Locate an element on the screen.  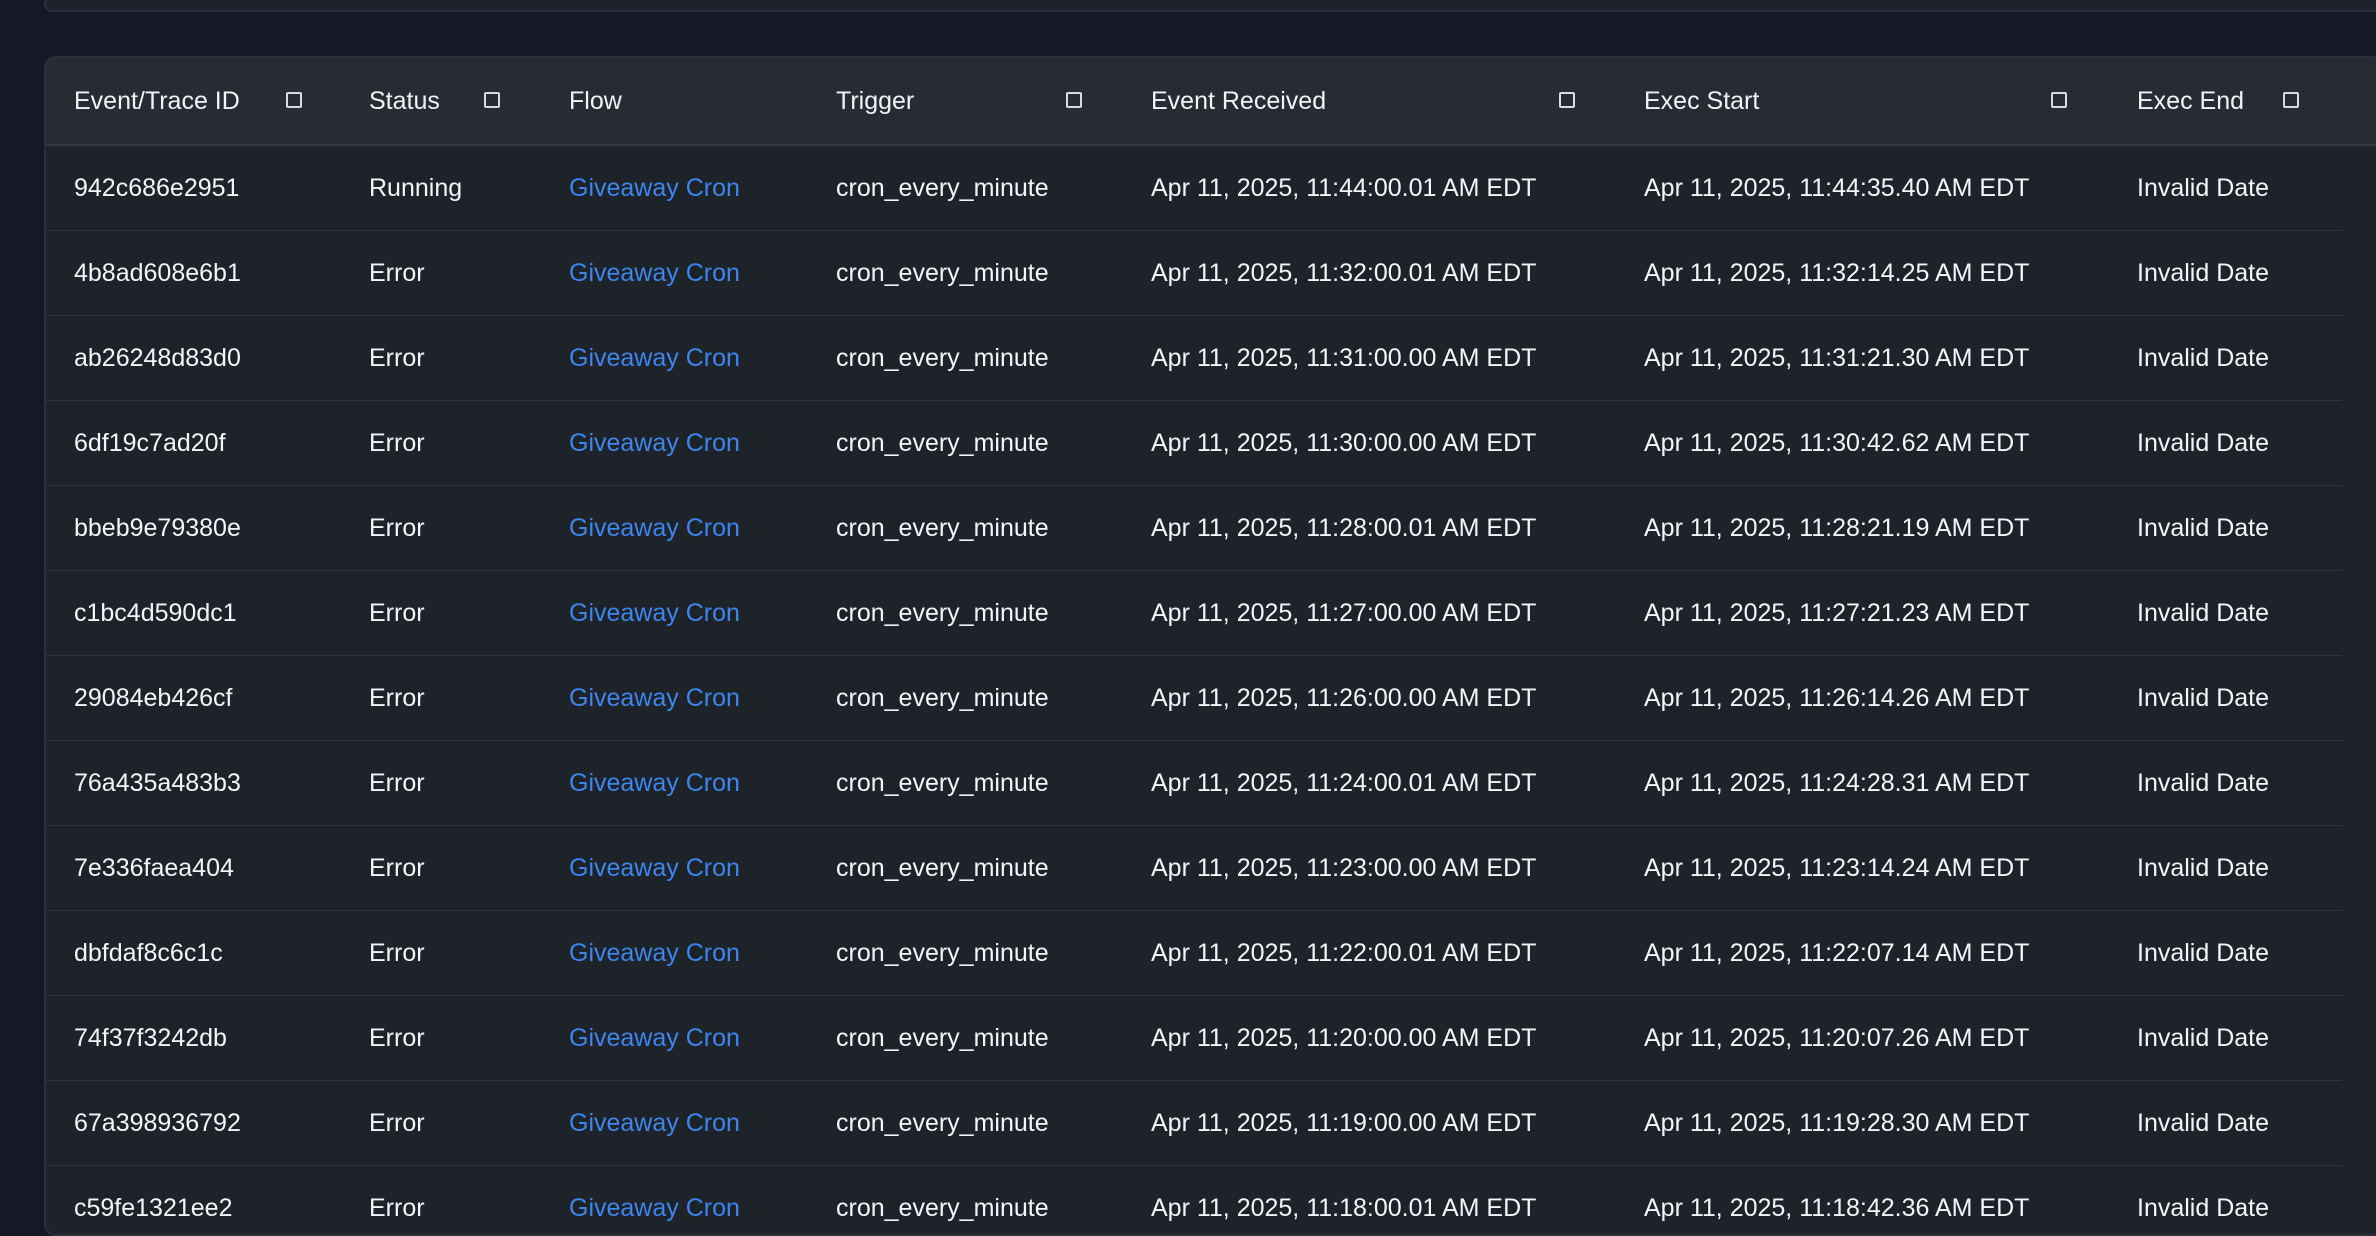
column-toggle-status-icon is located at coordinates (492, 100).